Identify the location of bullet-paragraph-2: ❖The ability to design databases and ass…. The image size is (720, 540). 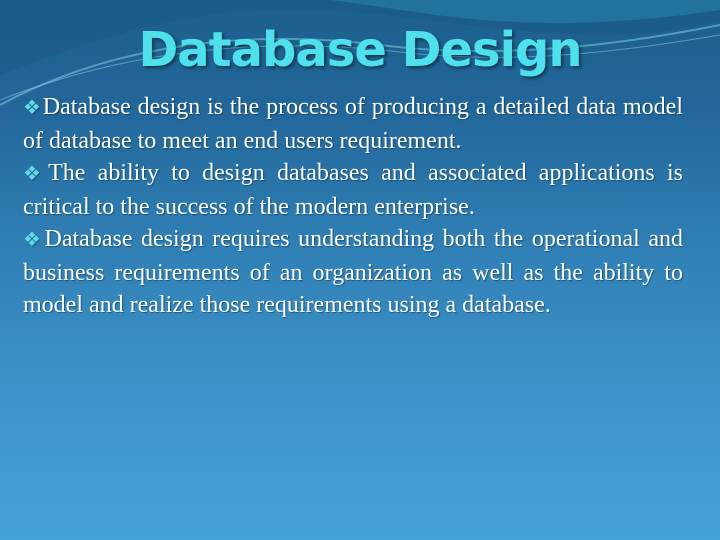
(353, 190).